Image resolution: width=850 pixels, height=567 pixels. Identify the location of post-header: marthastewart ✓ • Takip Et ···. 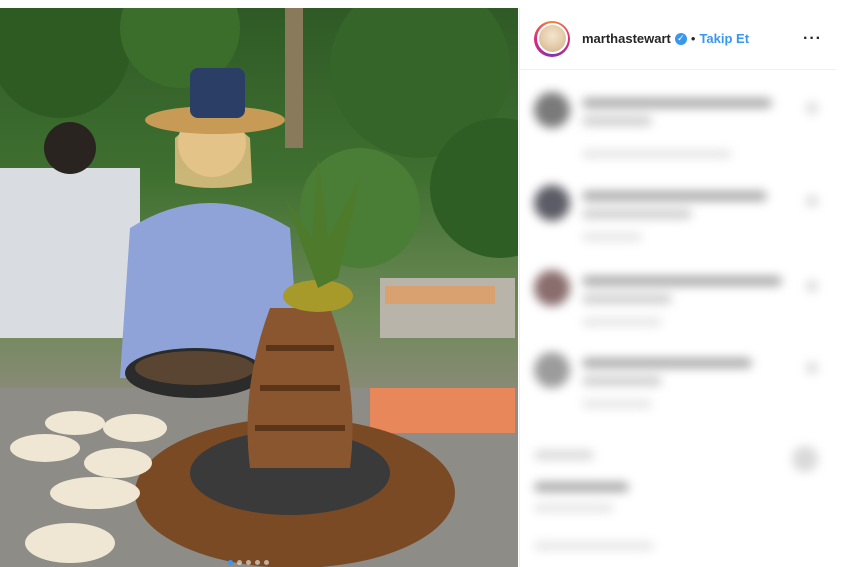
(678, 39).